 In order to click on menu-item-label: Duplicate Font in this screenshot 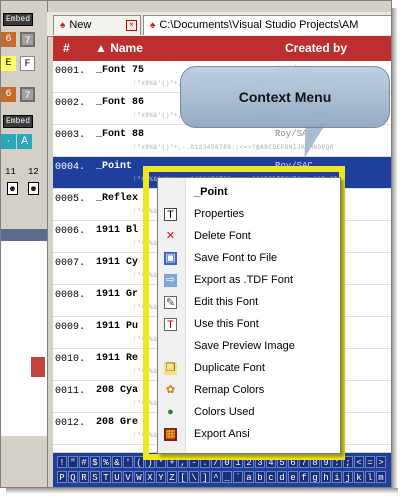, I will do `click(229, 368)`.